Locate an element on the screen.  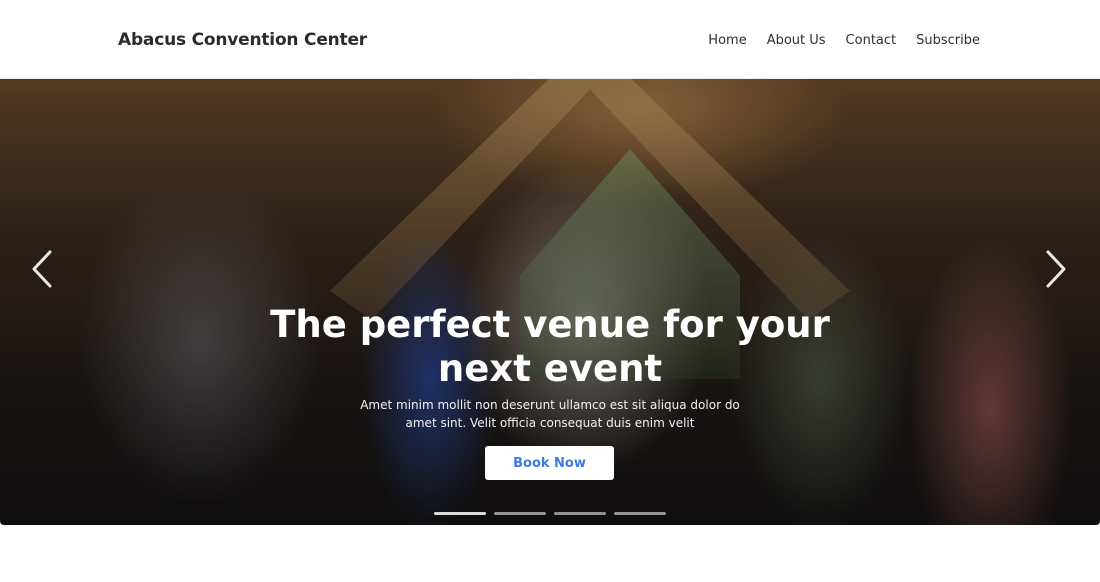
nav-link-subscribe: Subscribe is located at coordinates (948, 40).